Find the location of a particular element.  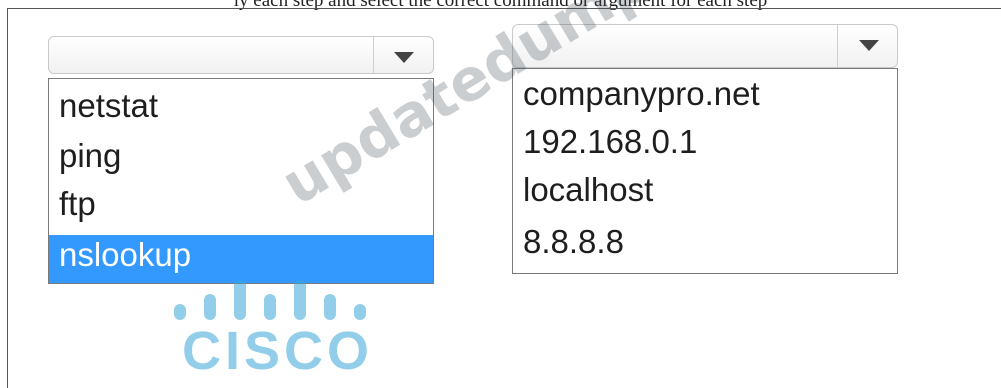

target-option-8-8-8-8: 8.8.8.8 is located at coordinates (705, 248).